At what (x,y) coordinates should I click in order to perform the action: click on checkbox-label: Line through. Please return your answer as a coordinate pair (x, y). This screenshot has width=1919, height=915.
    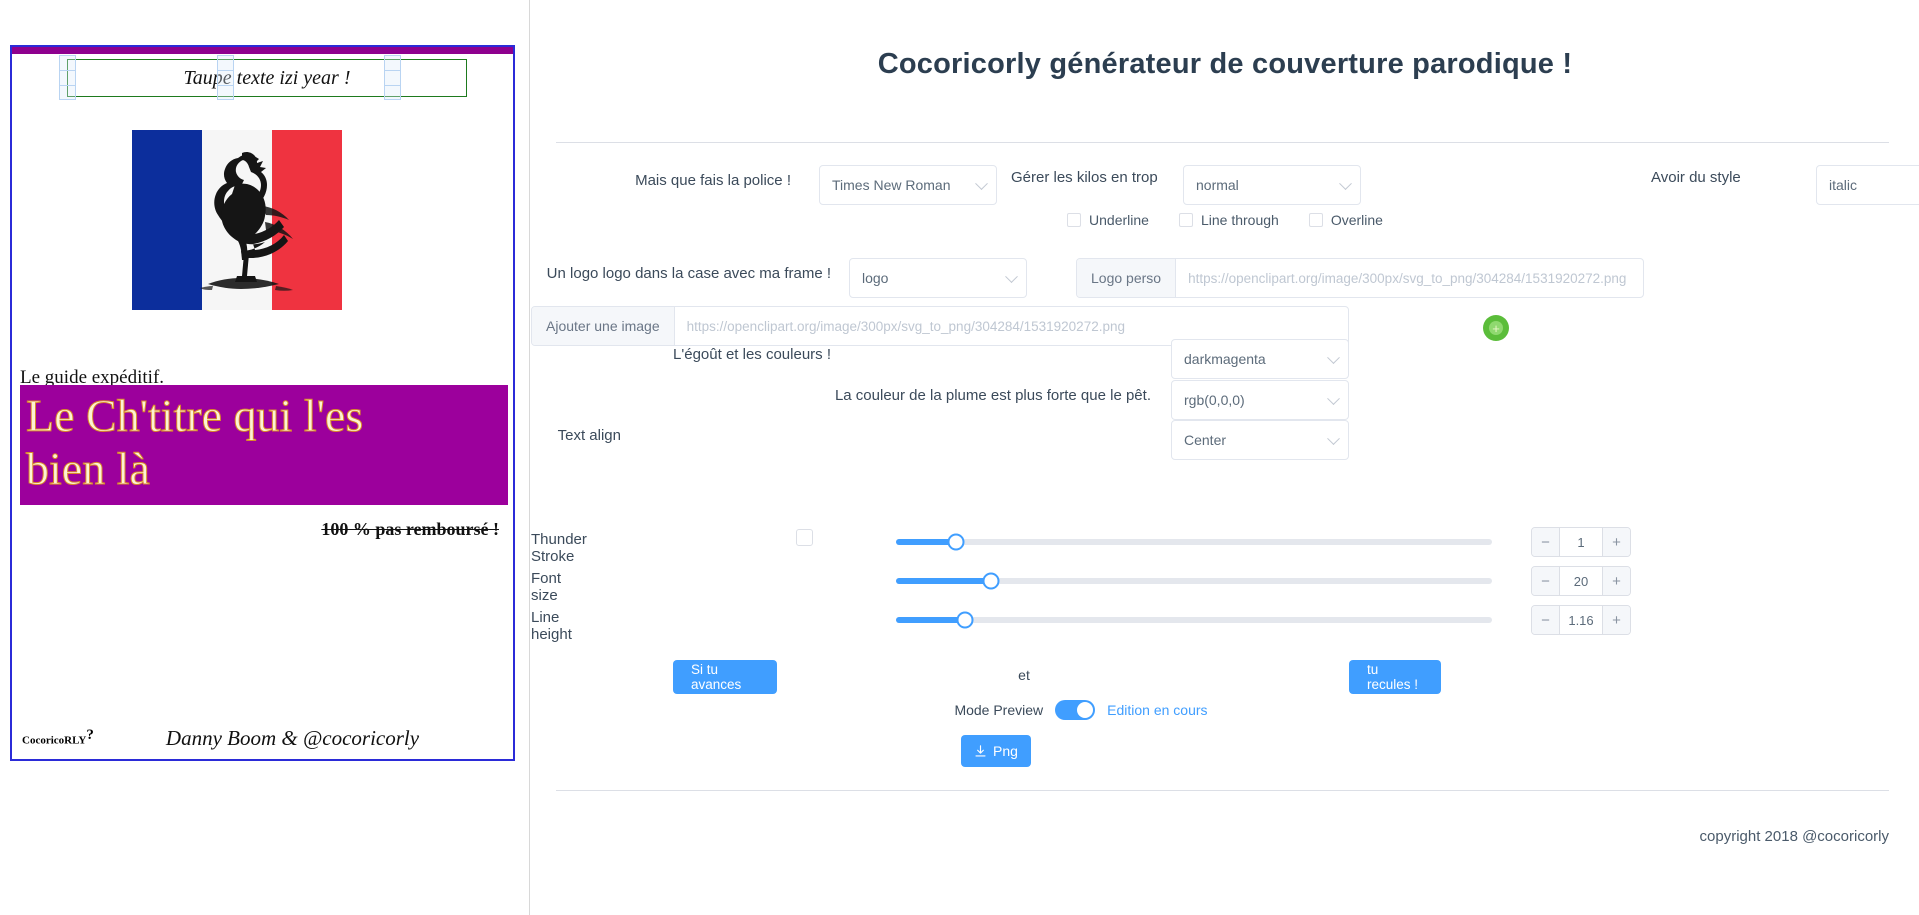
    Looking at the image, I should click on (1239, 220).